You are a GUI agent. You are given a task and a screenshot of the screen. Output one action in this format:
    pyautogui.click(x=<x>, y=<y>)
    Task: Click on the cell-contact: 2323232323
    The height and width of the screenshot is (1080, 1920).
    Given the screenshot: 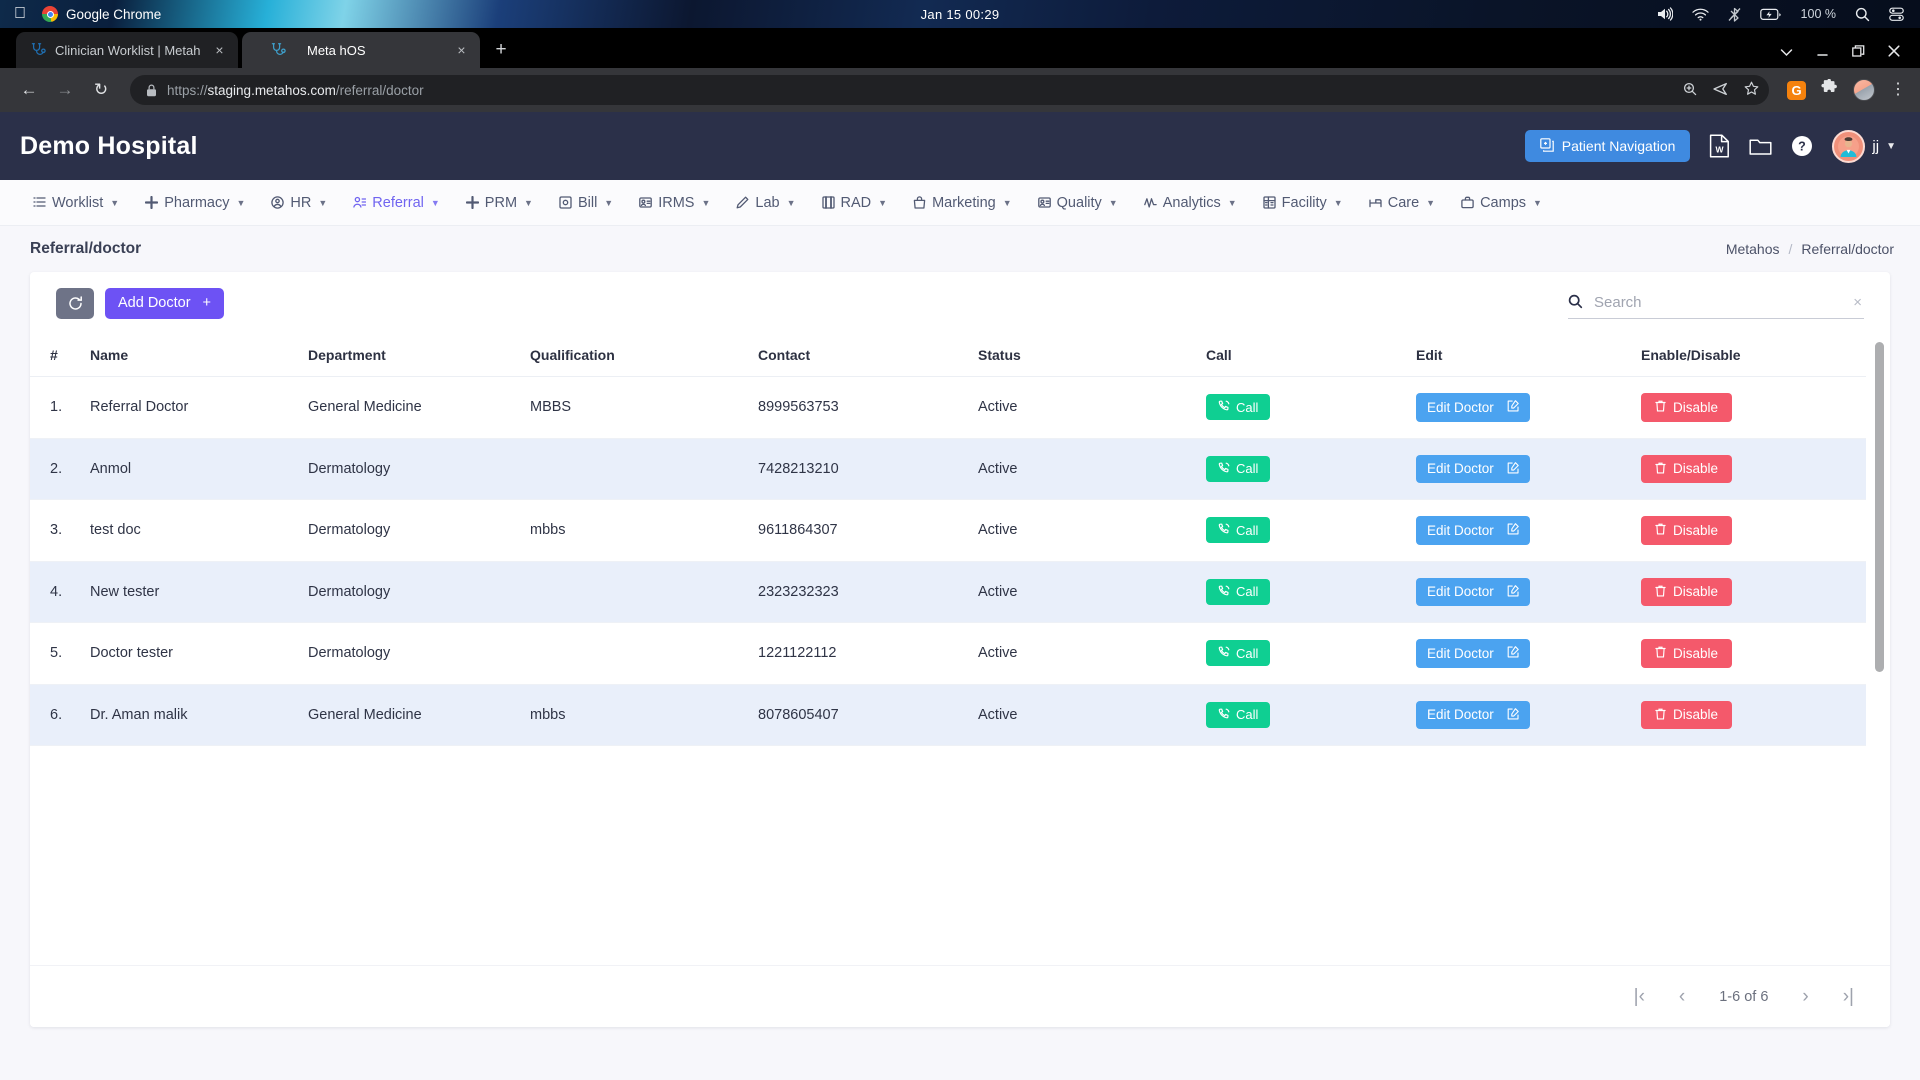 What is the action you would take?
    pyautogui.click(x=798, y=591)
    